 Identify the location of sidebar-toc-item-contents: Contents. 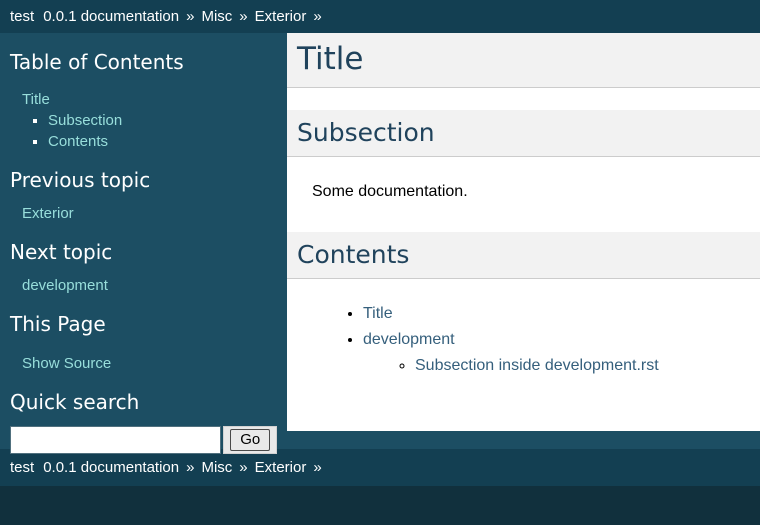
(162, 141).